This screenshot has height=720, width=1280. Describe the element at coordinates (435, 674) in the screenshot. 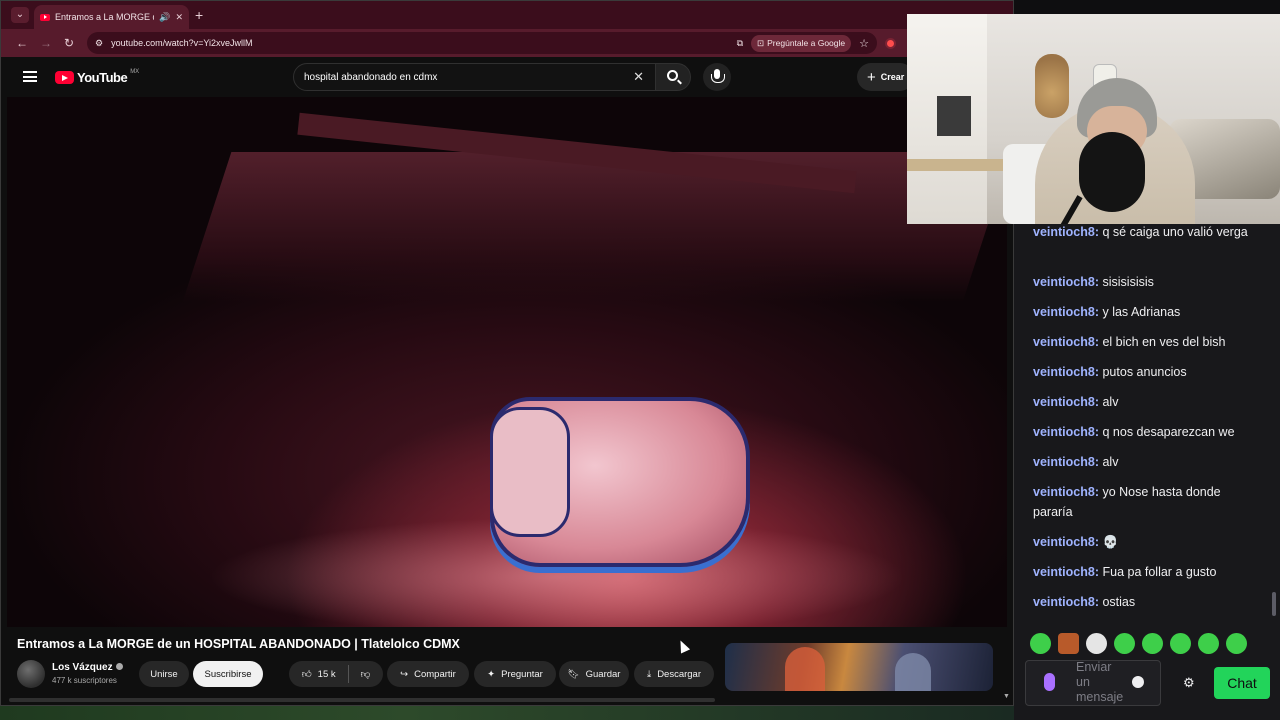

I see `share-label: Compartir` at that location.